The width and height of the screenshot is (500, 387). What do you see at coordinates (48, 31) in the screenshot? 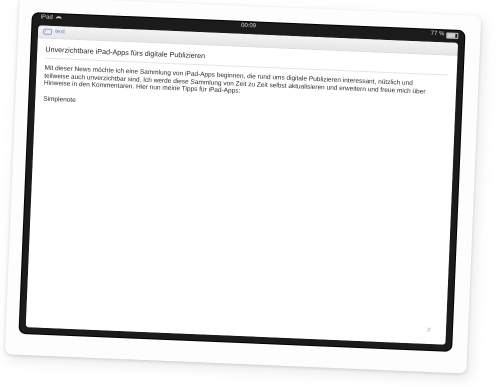
I see `tag-icon` at bounding box center [48, 31].